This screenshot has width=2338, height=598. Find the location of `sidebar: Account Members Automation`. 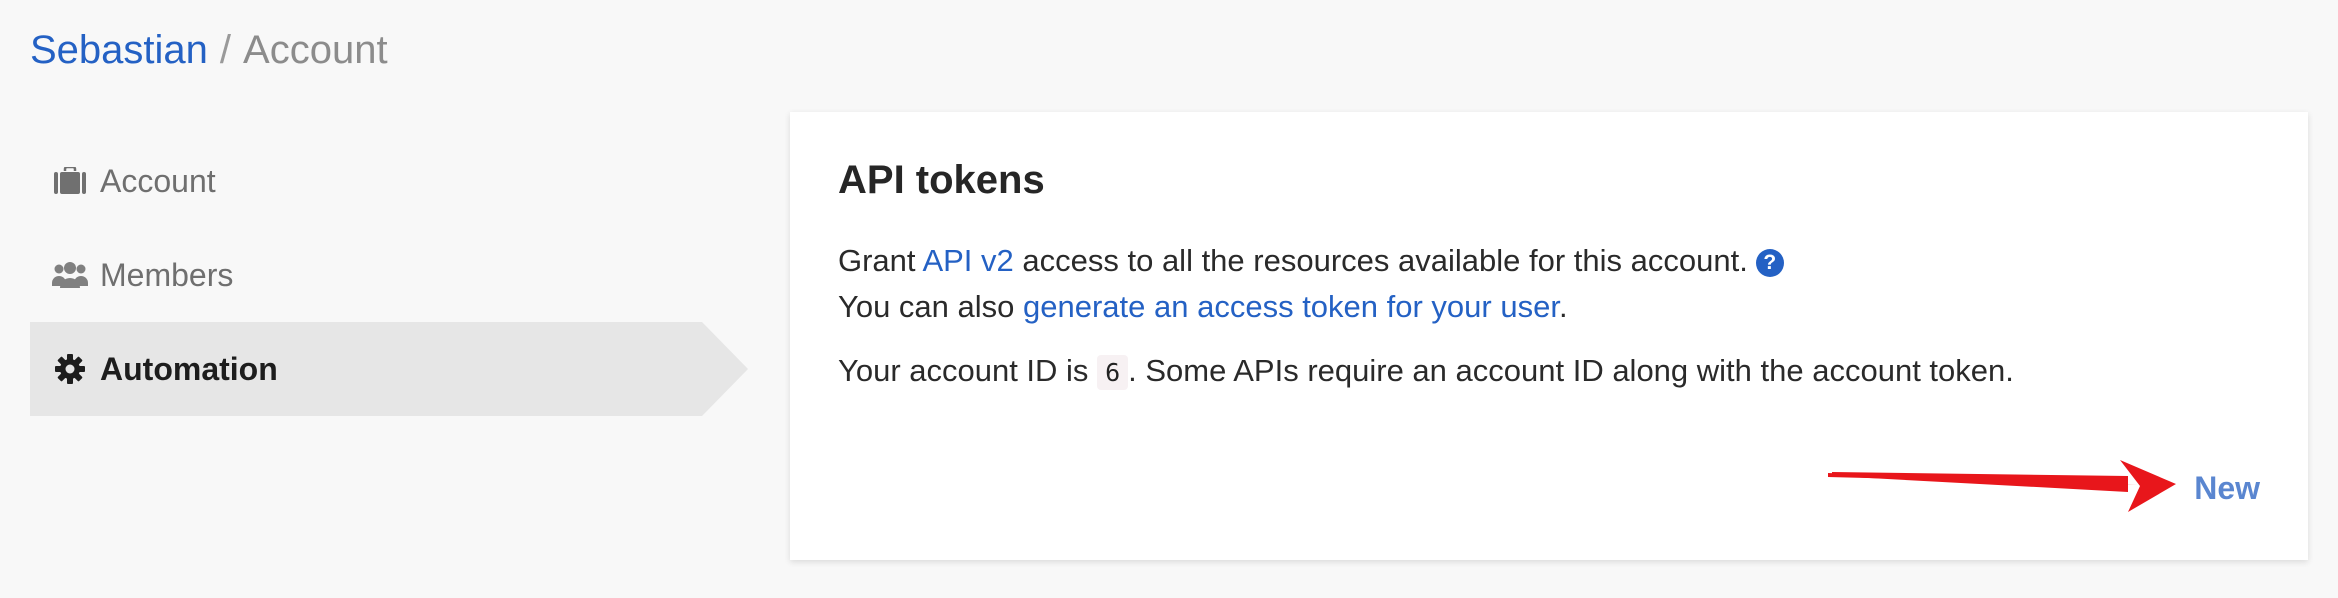

sidebar: Account Members Automation is located at coordinates (390, 275).